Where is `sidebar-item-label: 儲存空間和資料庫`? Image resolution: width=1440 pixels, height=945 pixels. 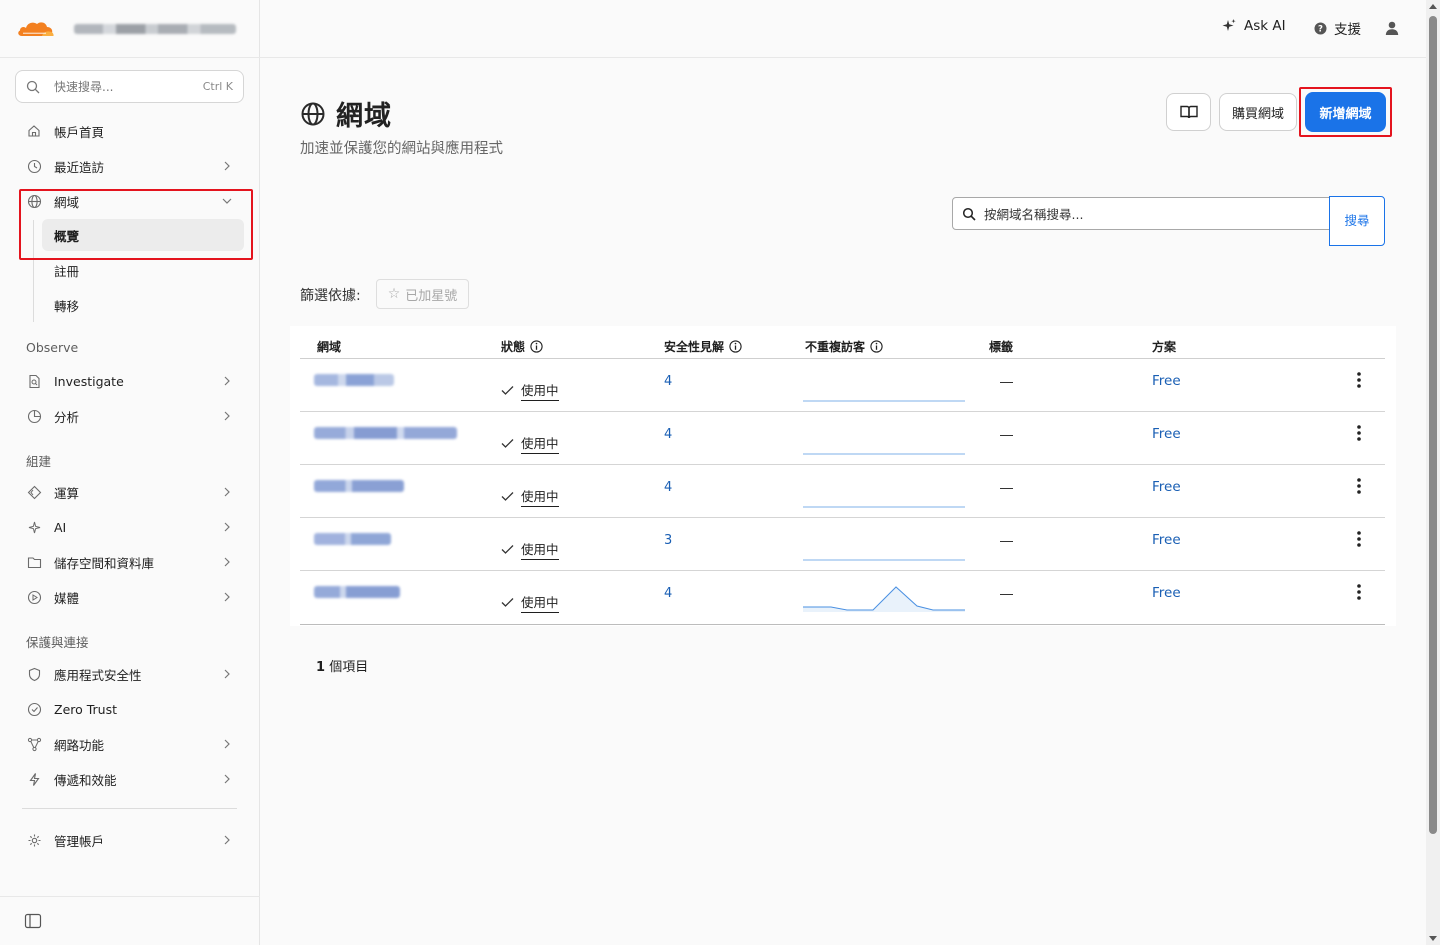 sidebar-item-label: 儲存空間和資料庫 is located at coordinates (104, 563).